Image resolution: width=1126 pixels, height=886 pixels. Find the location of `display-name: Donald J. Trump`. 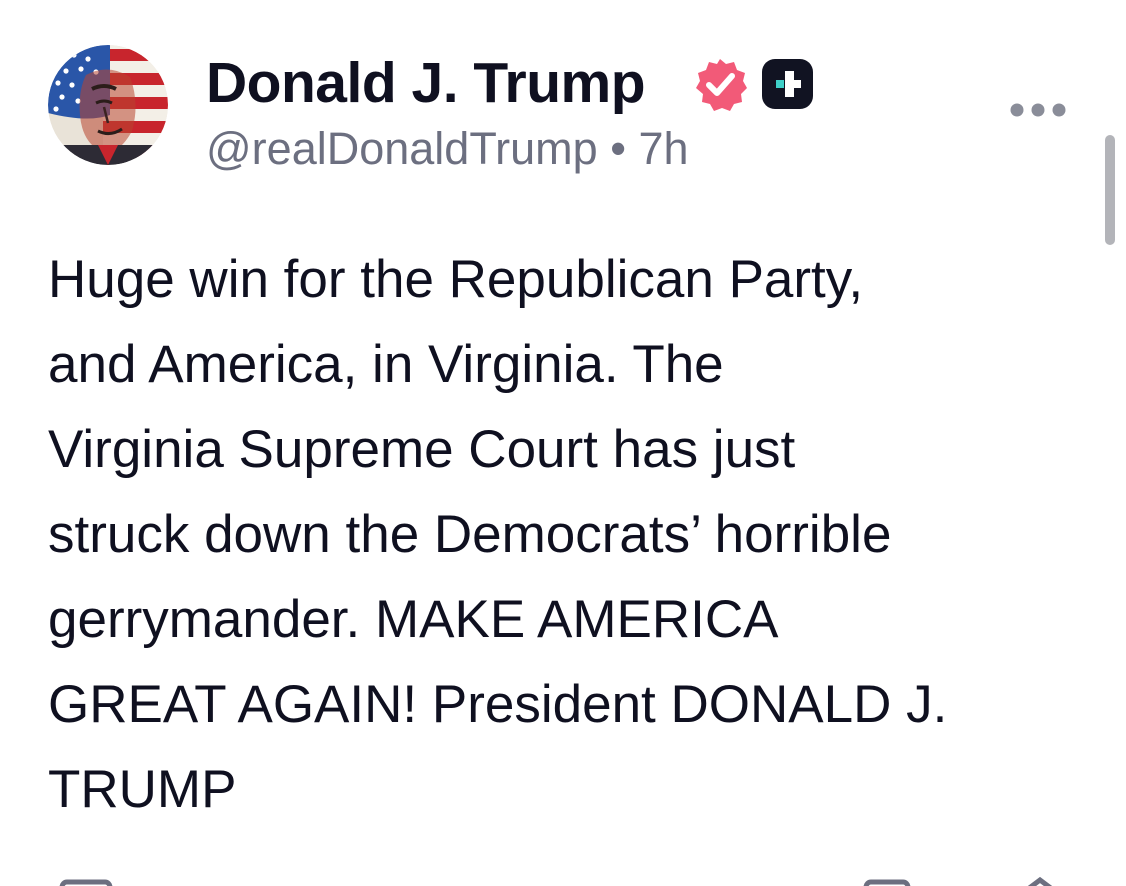

display-name: Donald J. Trump is located at coordinates (426, 83).